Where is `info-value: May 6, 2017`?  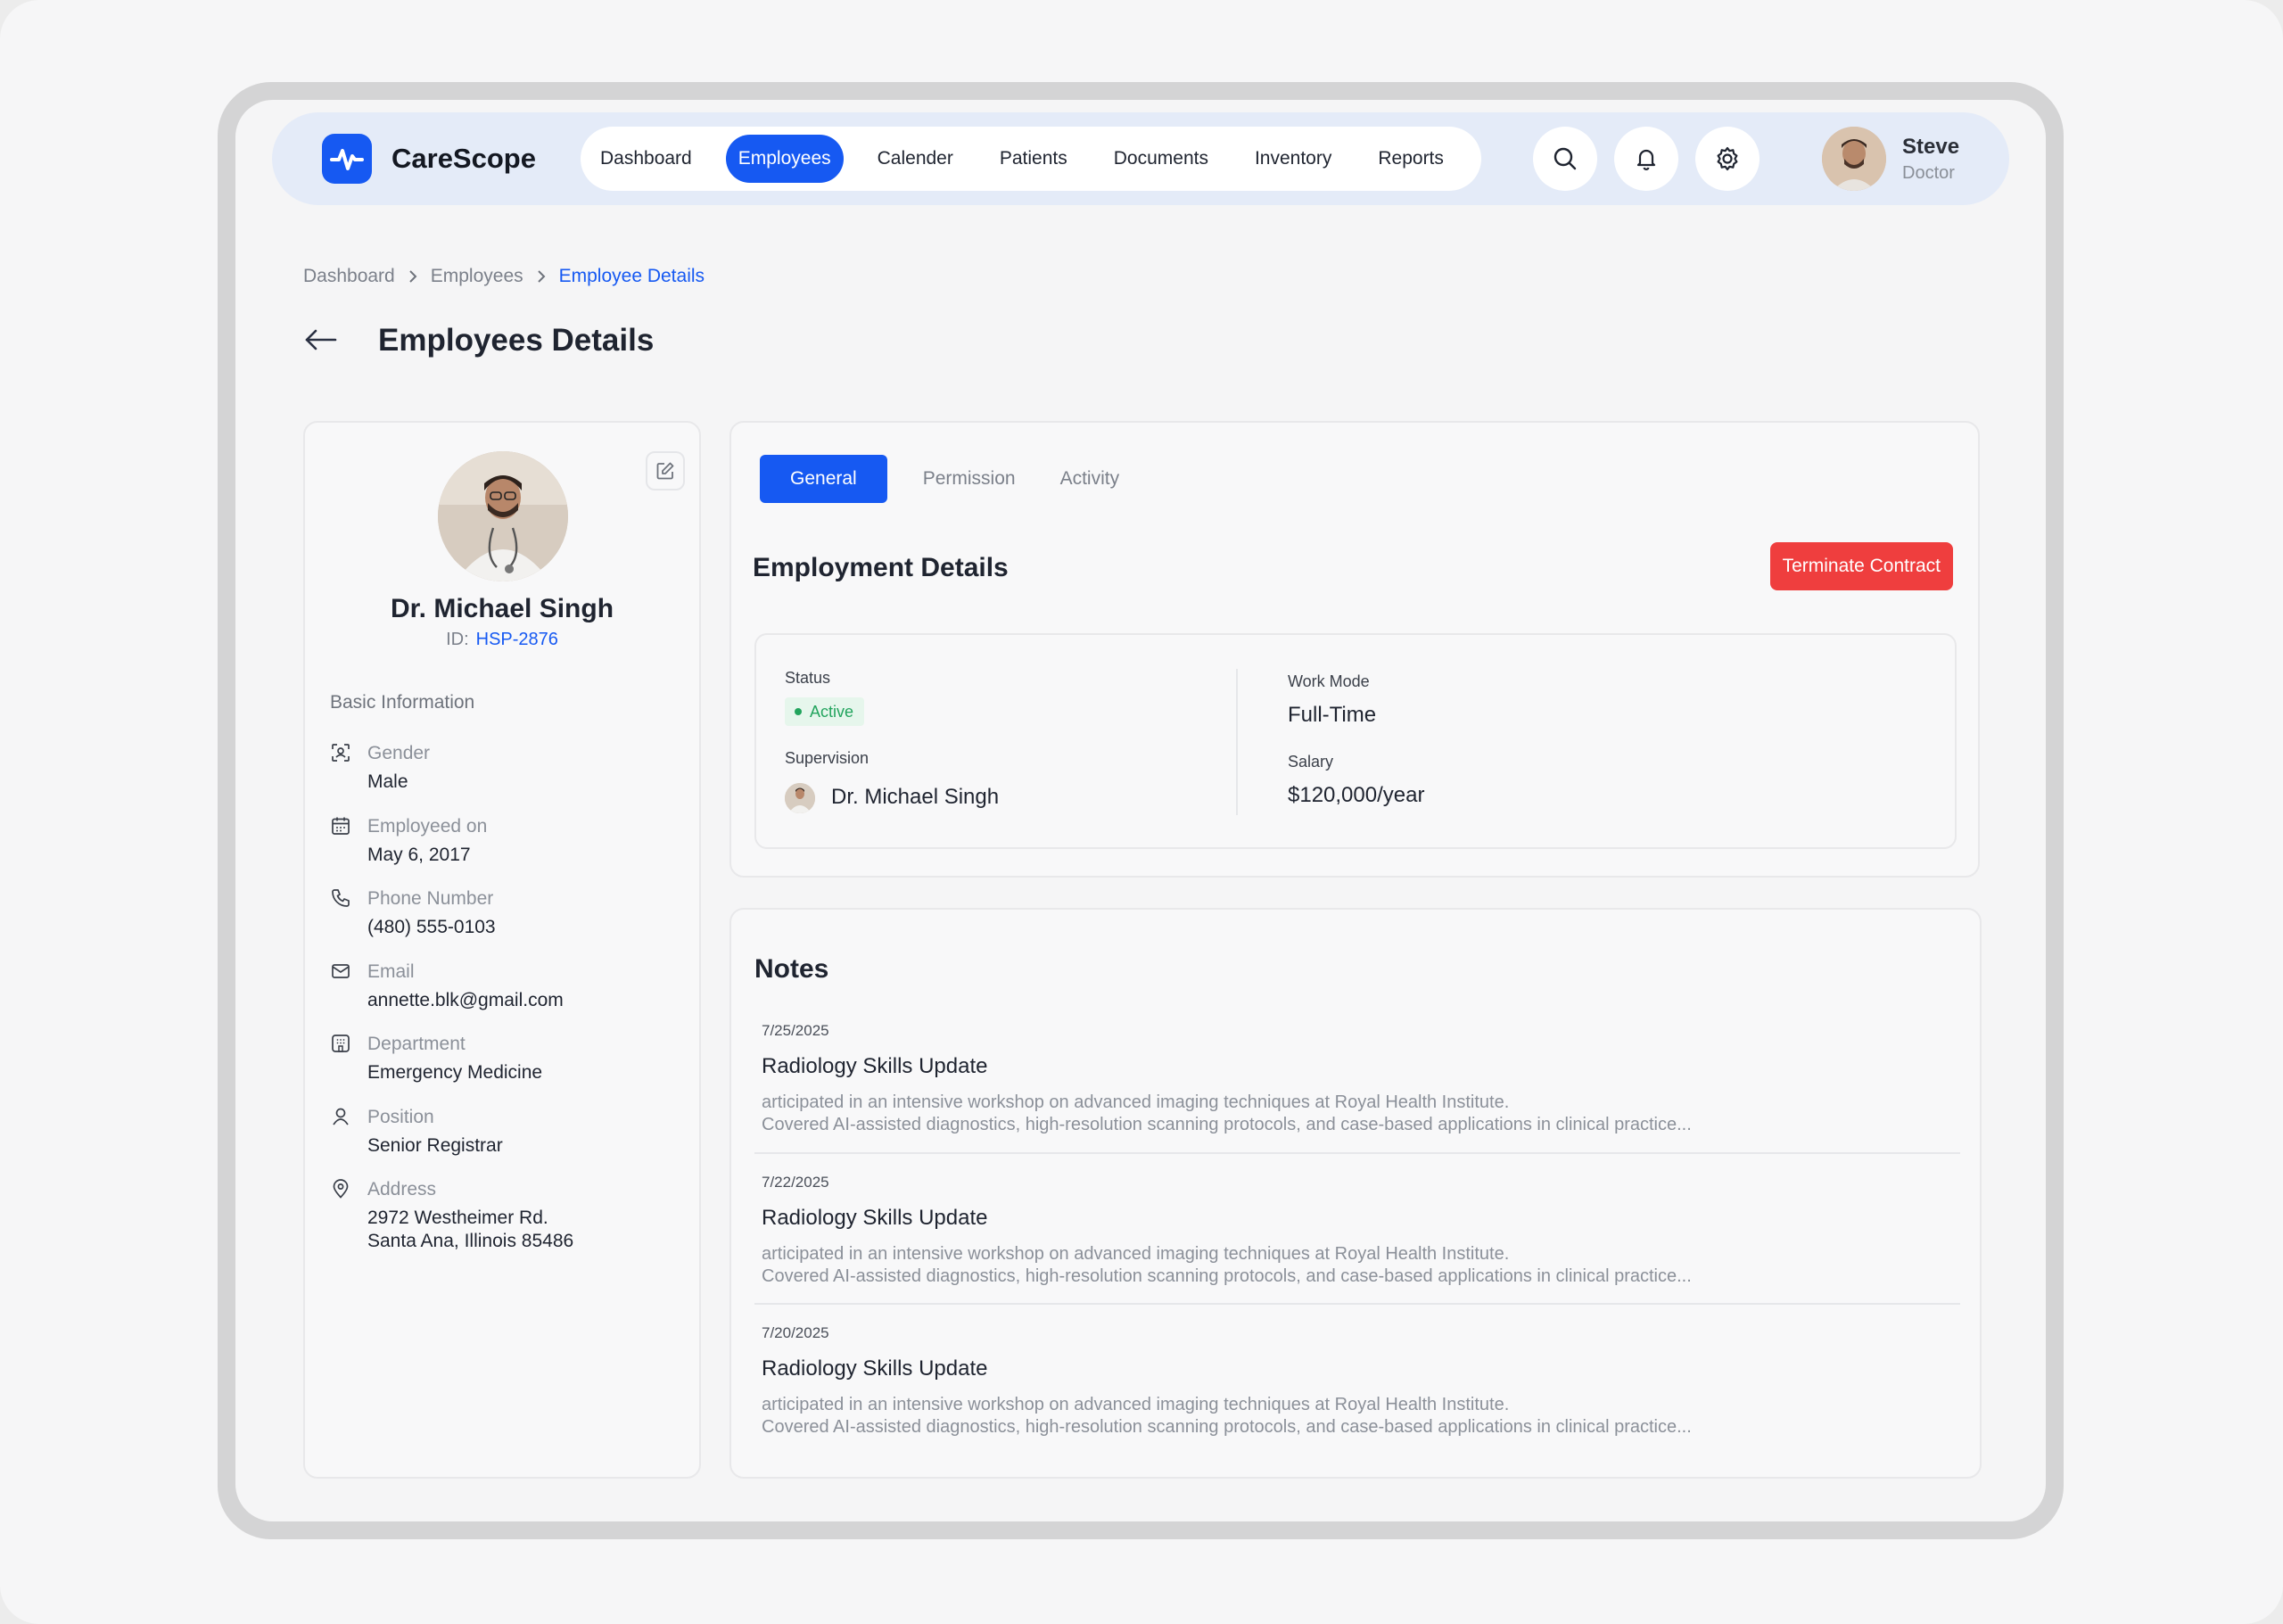
info-value: May 6, 2017 is located at coordinates (419, 854).